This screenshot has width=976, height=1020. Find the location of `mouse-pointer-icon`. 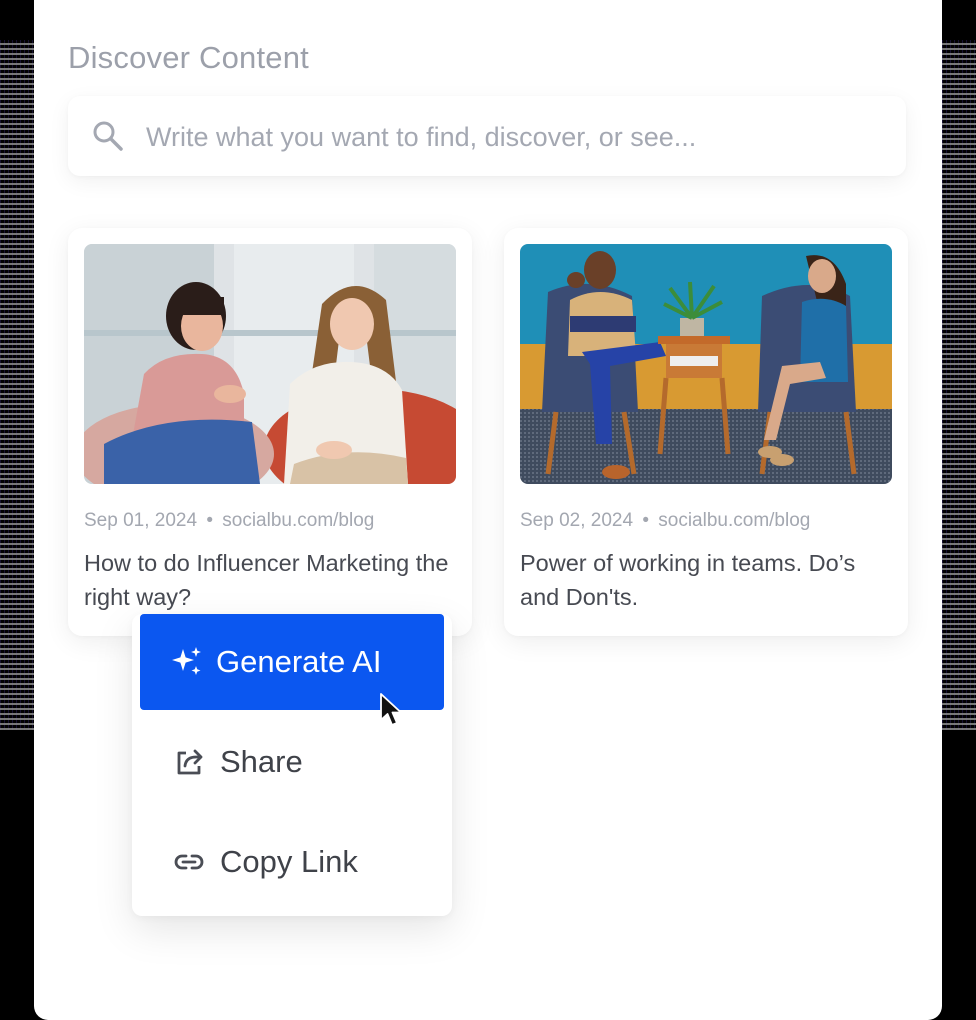

mouse-pointer-icon is located at coordinates (393, 710).